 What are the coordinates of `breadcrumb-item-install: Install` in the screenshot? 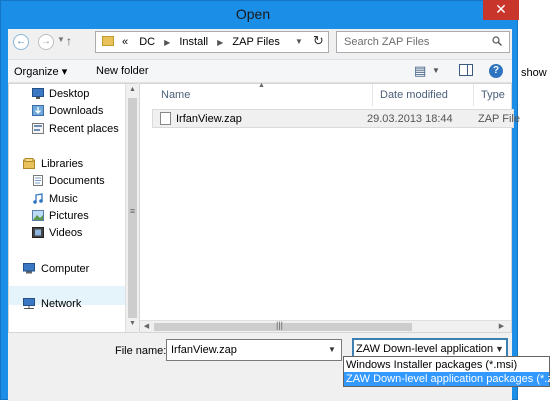 It's located at (193, 42).